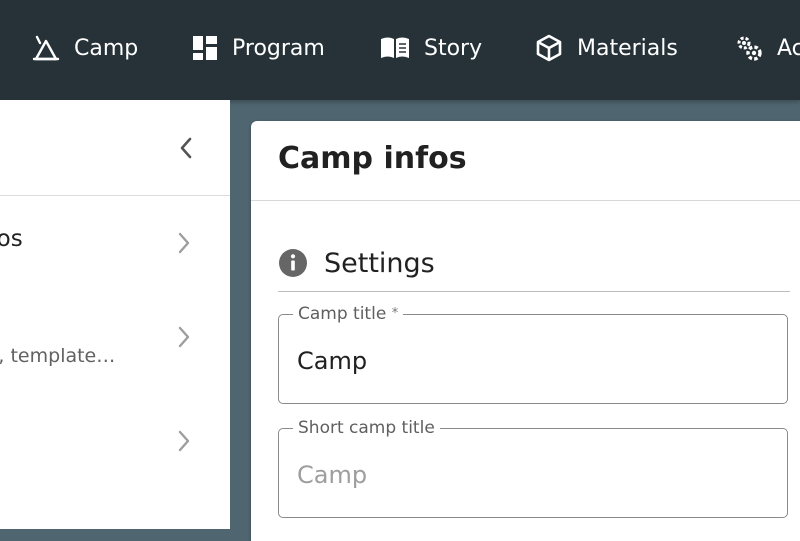 This screenshot has width=800, height=541. I want to click on required-marker: *, so click(395, 313).